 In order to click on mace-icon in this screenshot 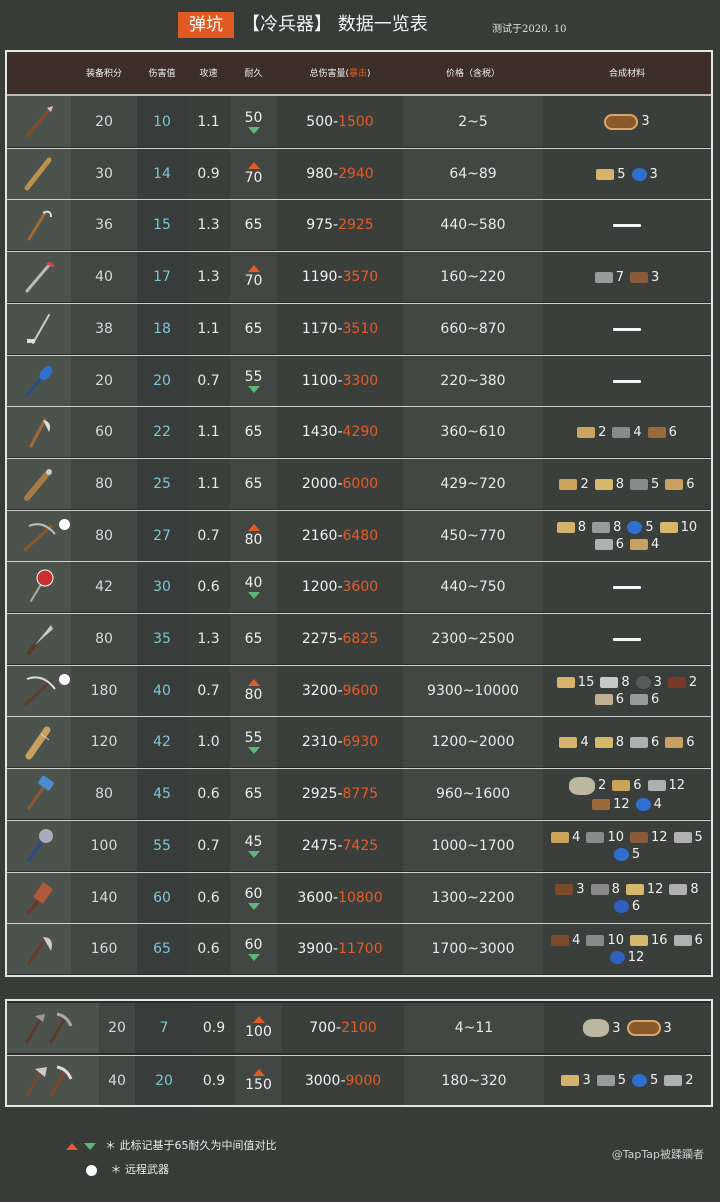, I will do `click(40, 845)`.